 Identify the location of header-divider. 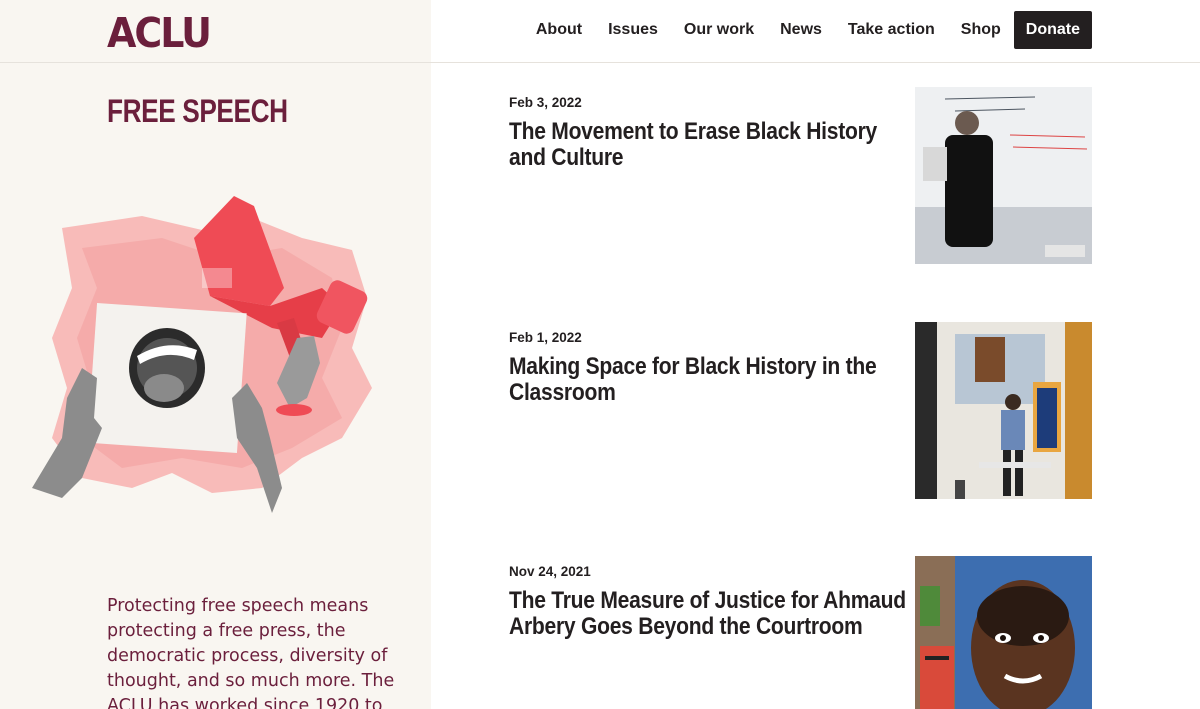
(600, 62).